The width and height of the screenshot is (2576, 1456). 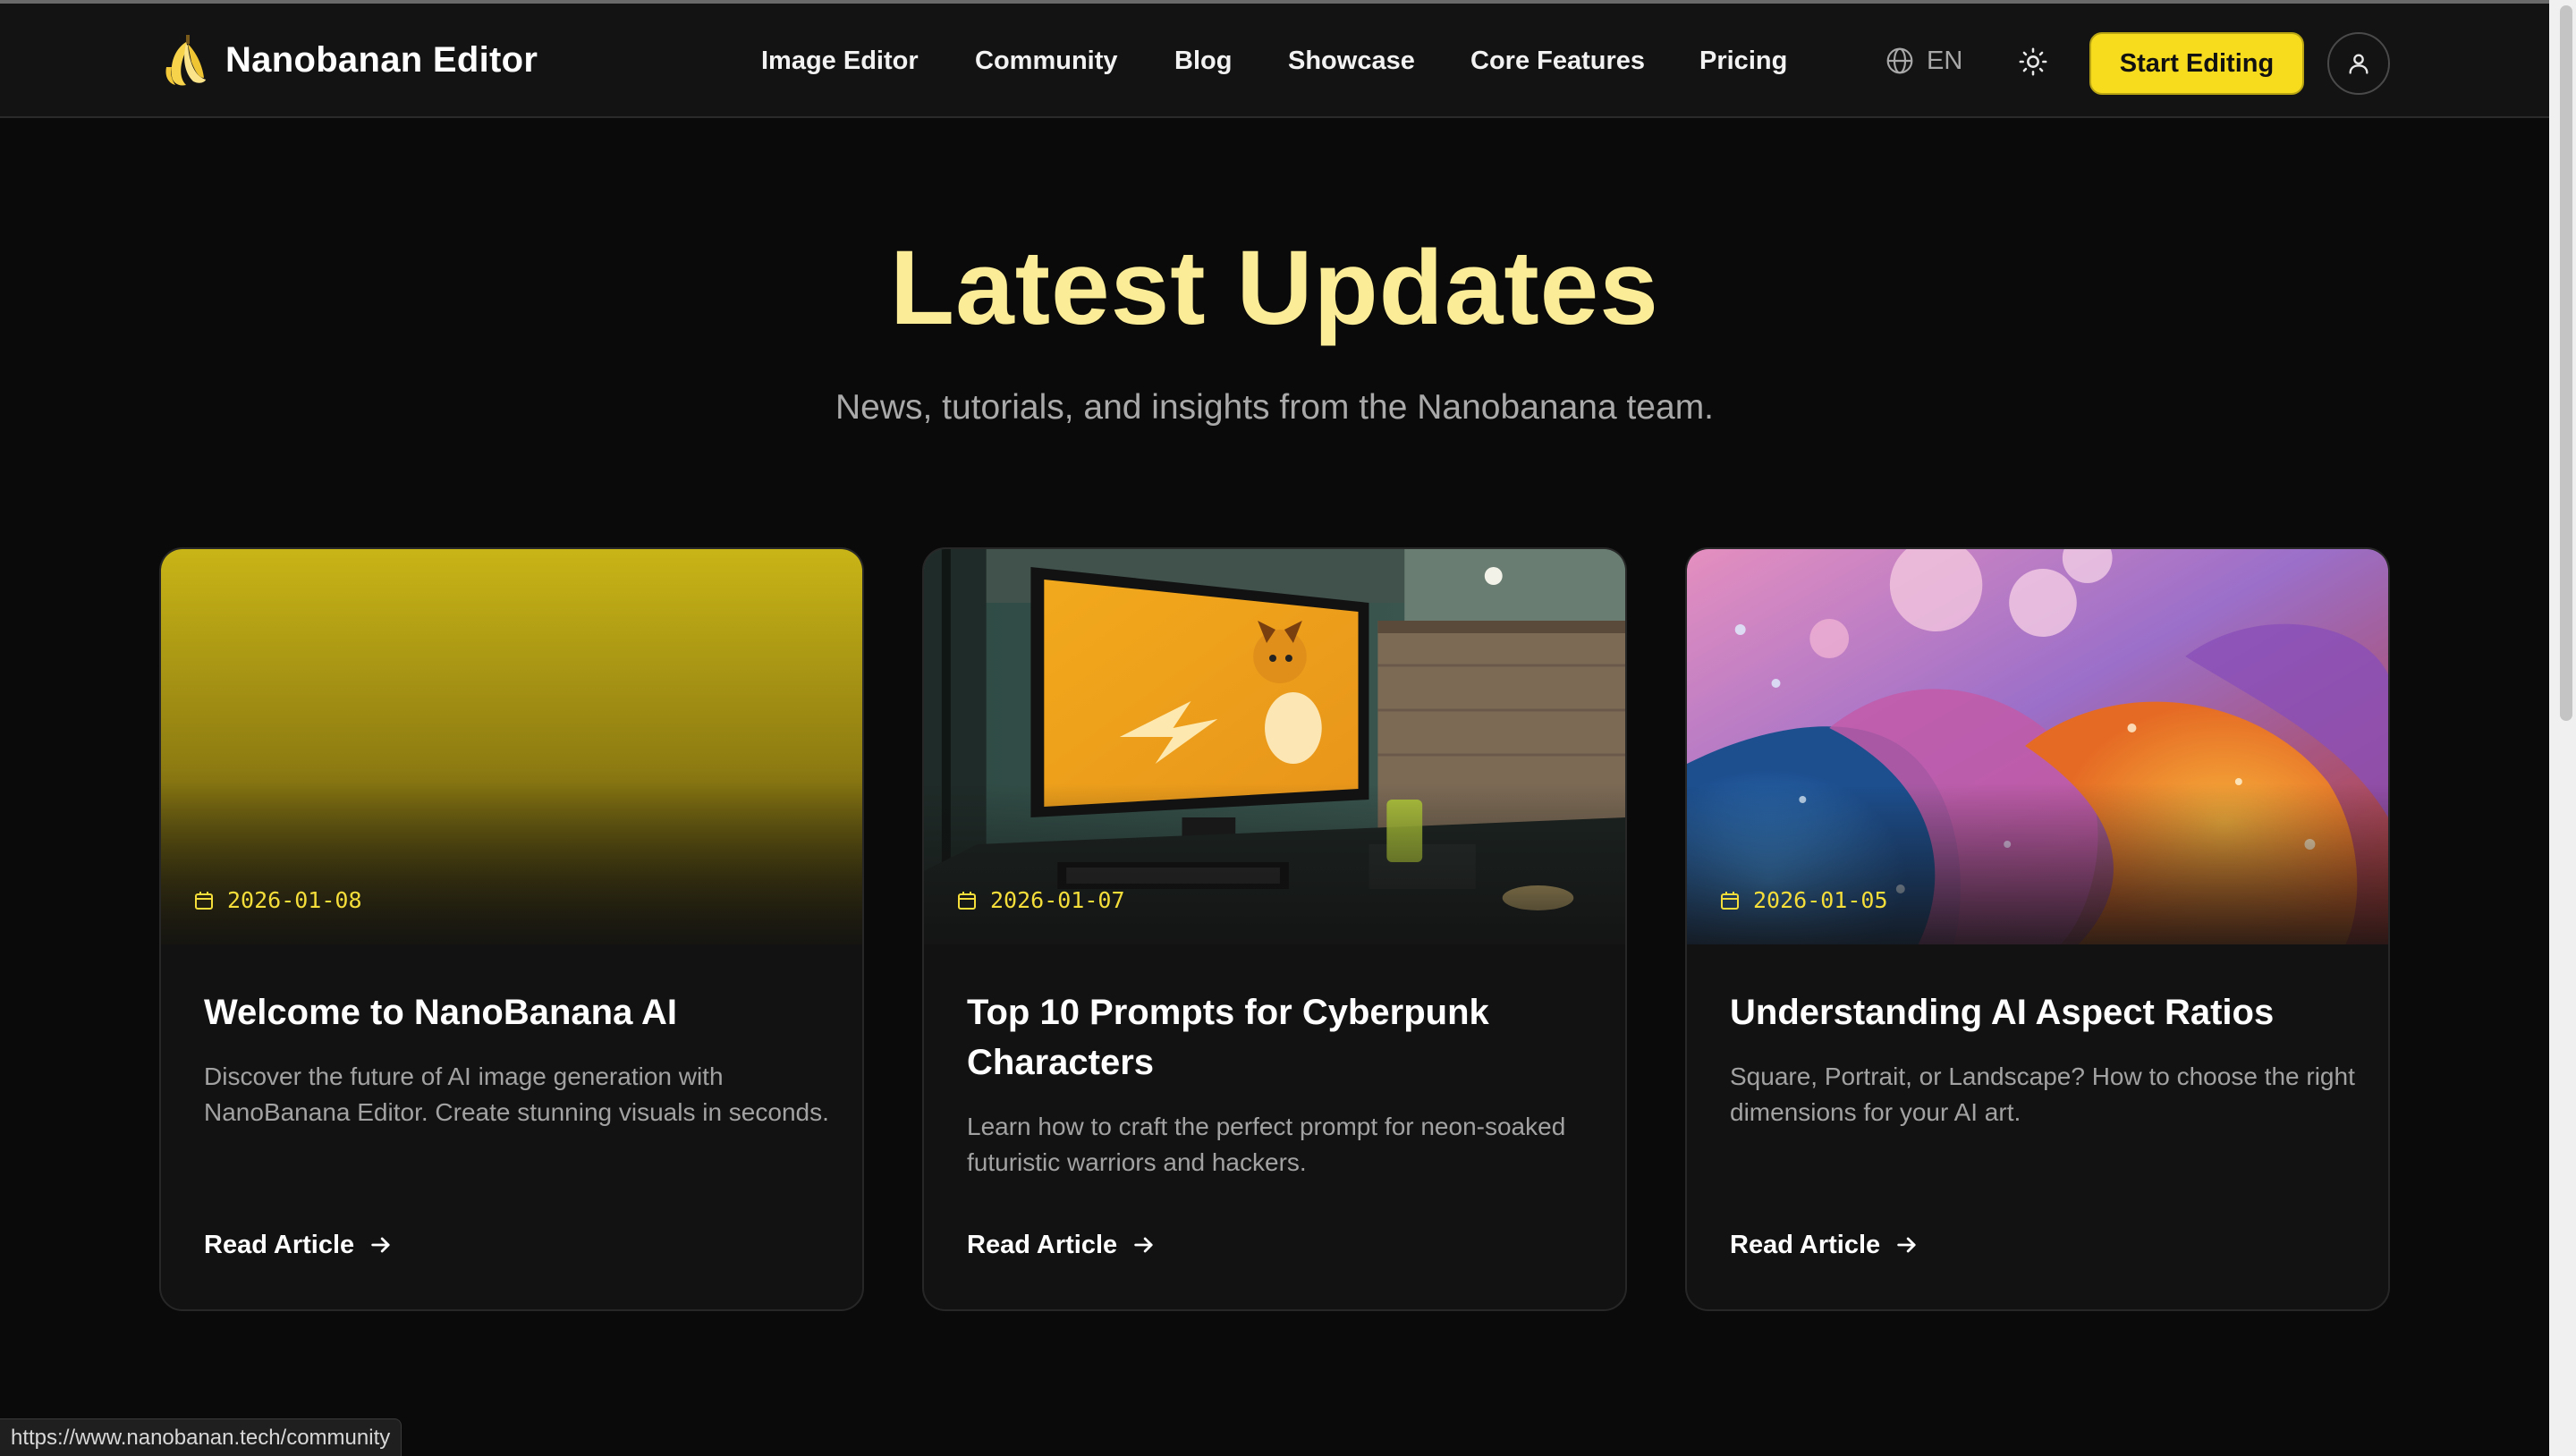 What do you see at coordinates (294, 900) in the screenshot?
I see `post-date-text: 2026-01-08` at bounding box center [294, 900].